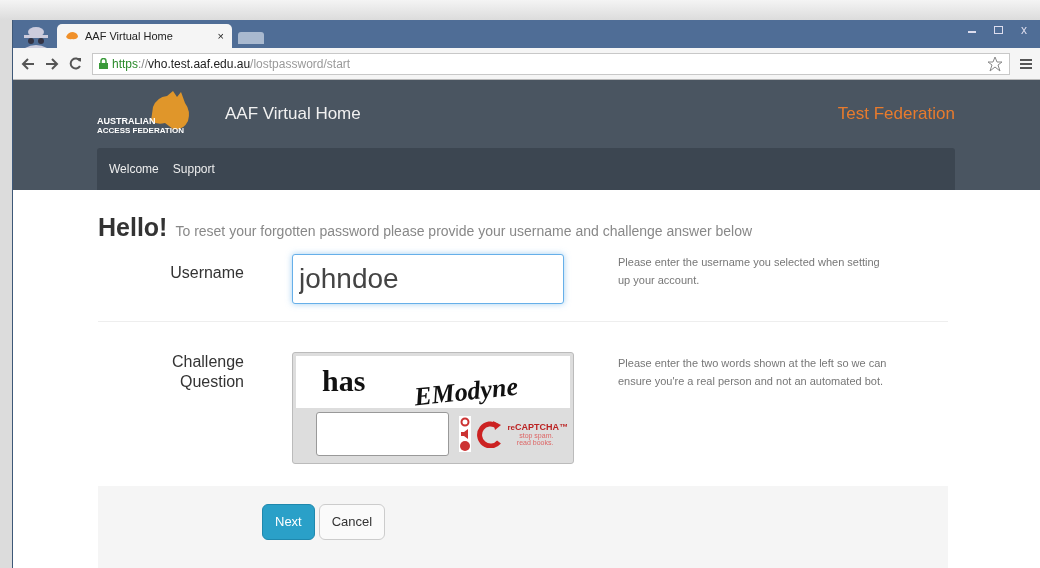  I want to click on tab-title: AAF Virtual Home, so click(129, 36).